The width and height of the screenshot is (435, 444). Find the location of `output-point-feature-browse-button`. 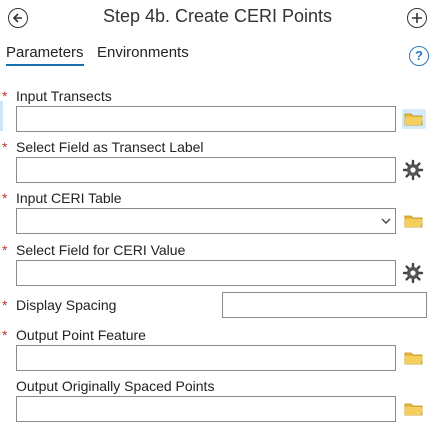

output-point-feature-browse-button is located at coordinates (414, 358).